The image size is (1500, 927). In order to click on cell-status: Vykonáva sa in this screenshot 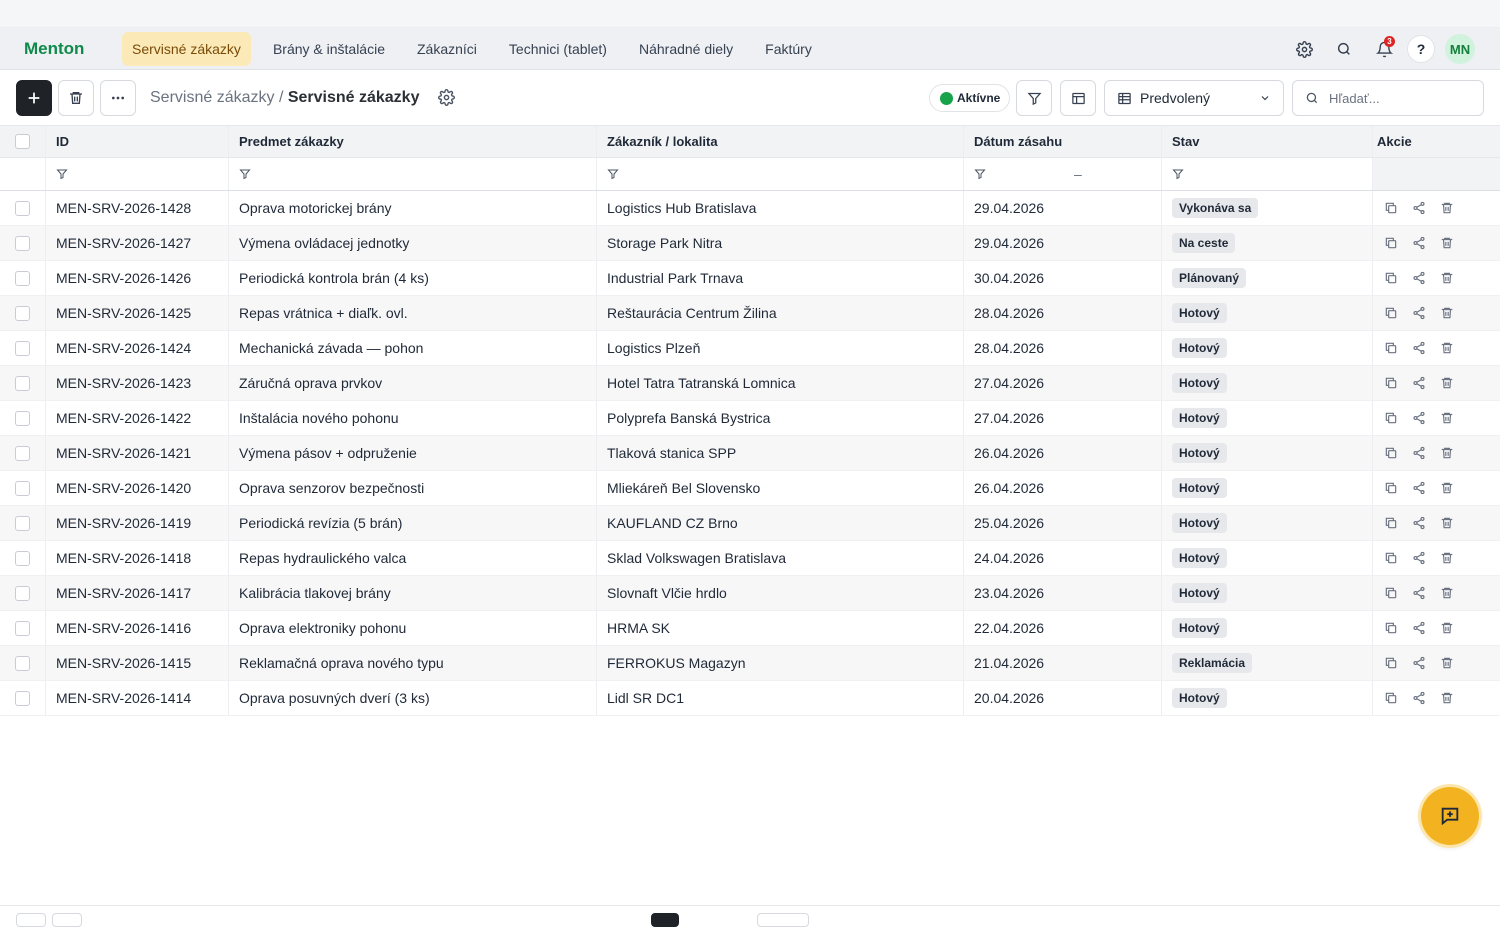, I will do `click(1267, 208)`.